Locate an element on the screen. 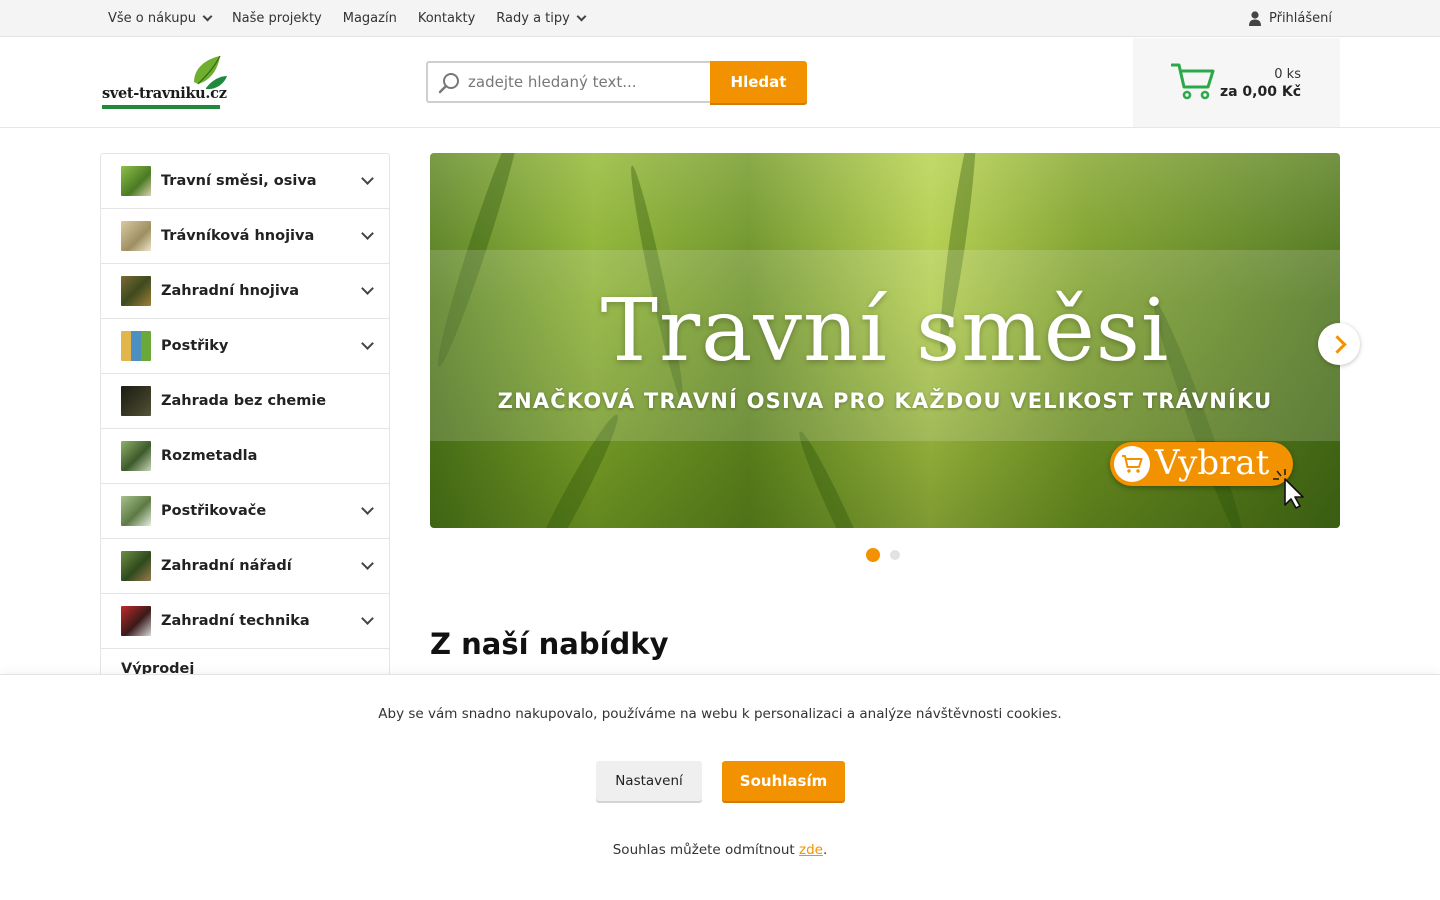  slider-pagination is located at coordinates (888, 555).